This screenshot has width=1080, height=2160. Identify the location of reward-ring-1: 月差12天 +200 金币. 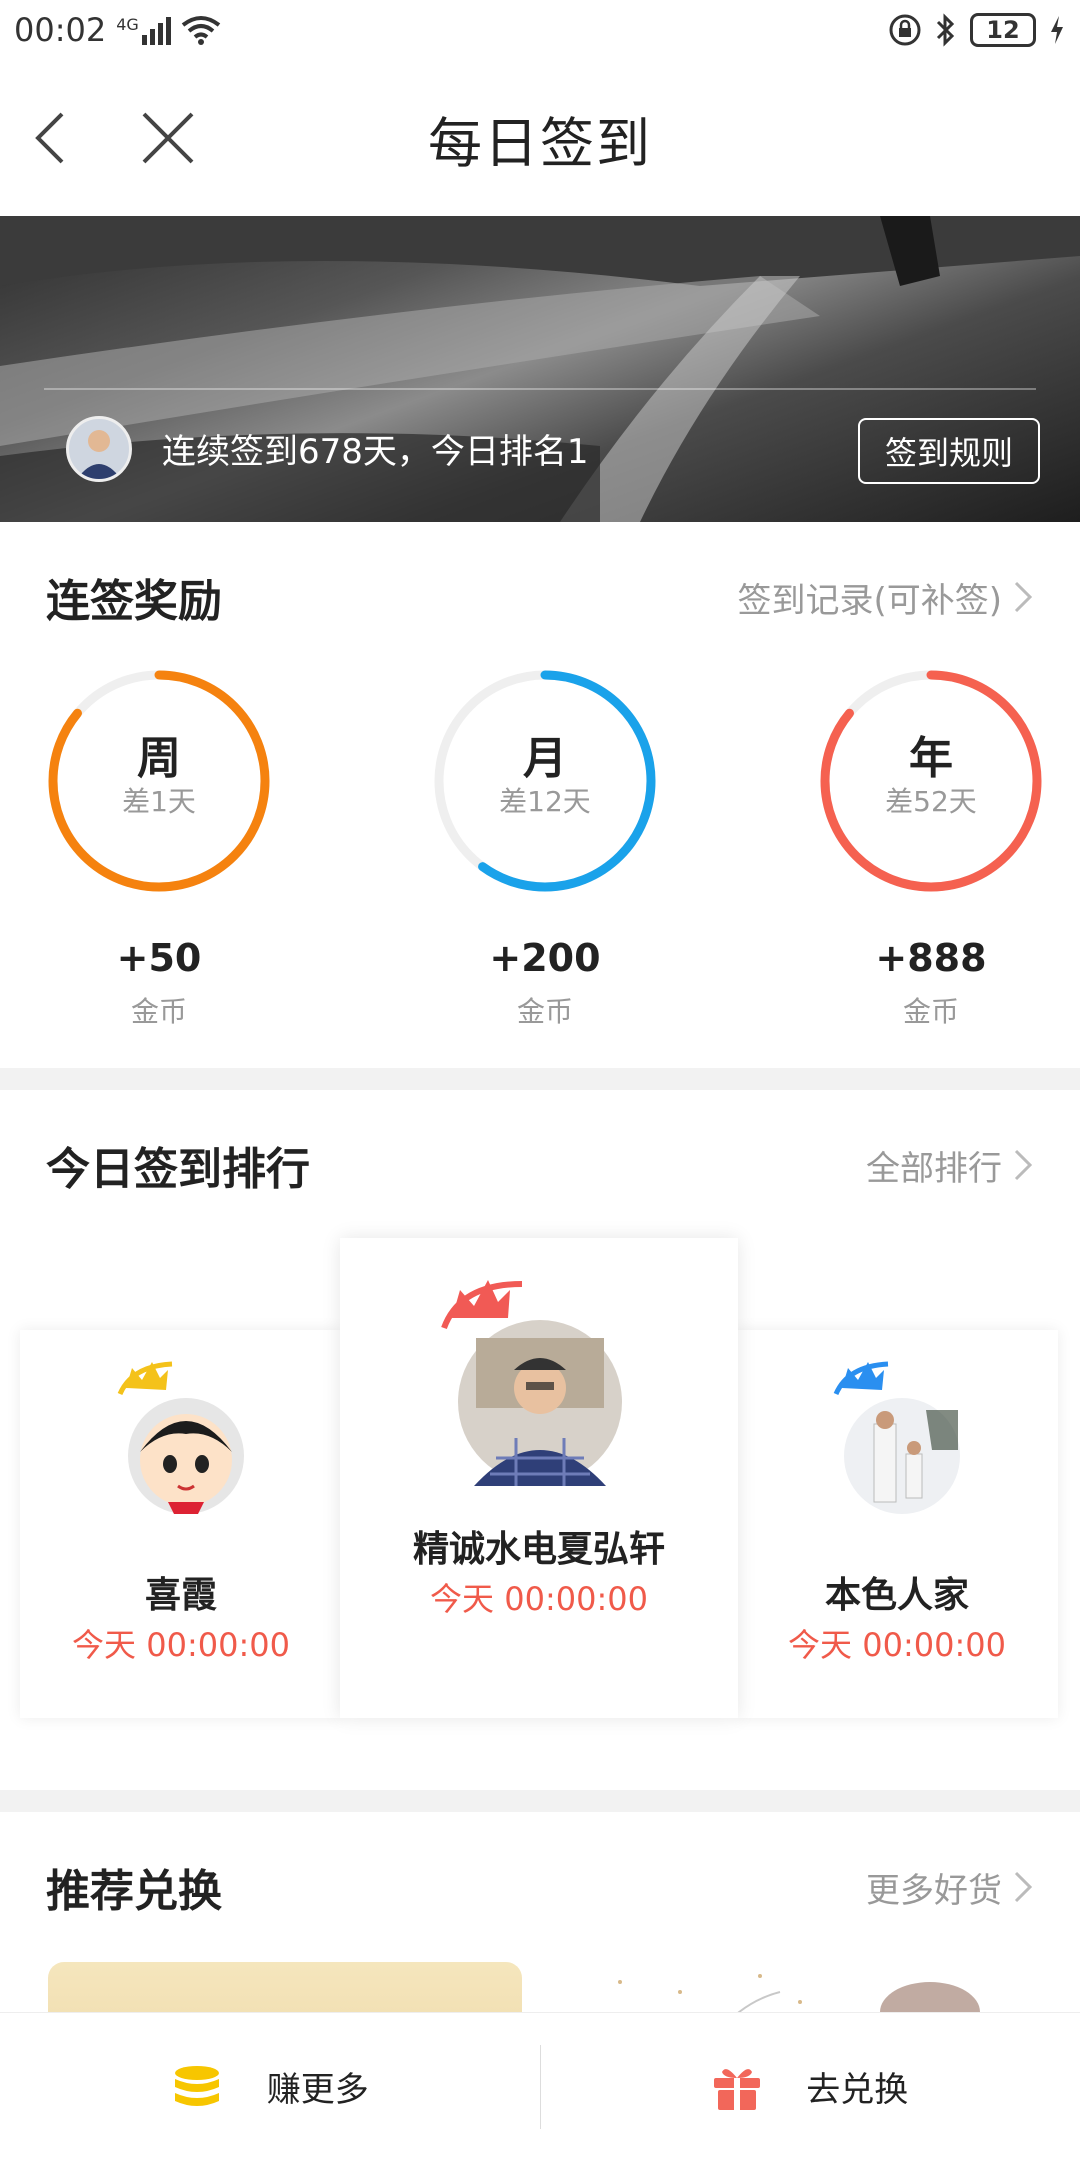
(545, 848).